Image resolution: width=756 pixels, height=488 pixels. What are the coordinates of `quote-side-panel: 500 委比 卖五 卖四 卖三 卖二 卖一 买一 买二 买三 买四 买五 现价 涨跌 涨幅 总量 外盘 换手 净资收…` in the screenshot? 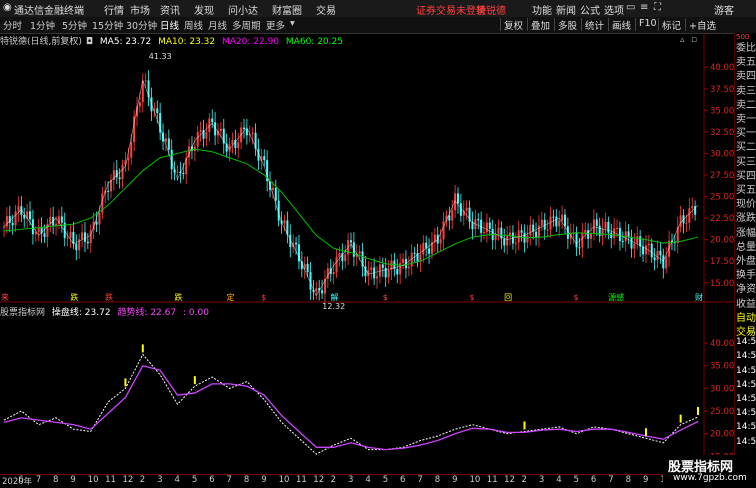 It's located at (745, 253).